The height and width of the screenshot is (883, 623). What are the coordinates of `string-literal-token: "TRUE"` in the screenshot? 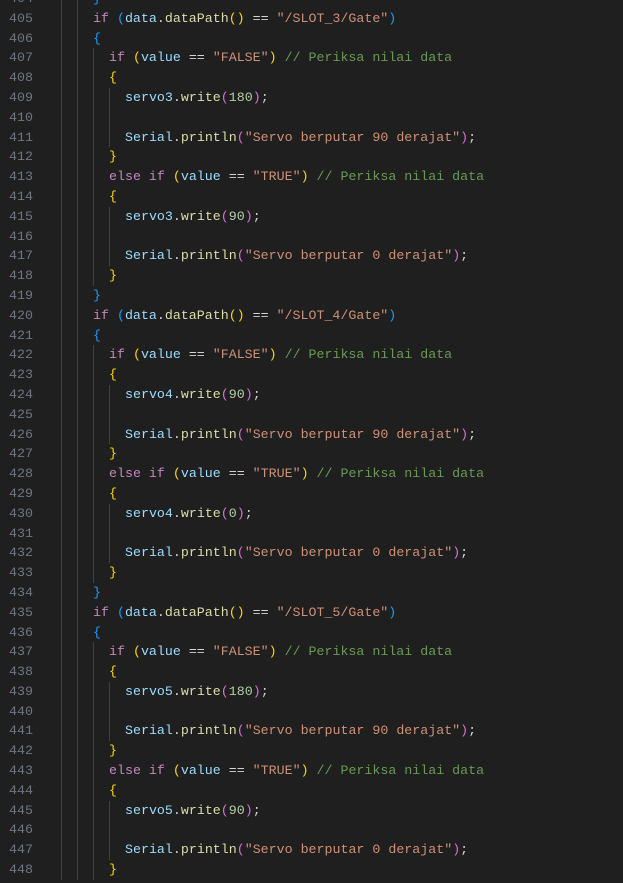 It's located at (276, 771).